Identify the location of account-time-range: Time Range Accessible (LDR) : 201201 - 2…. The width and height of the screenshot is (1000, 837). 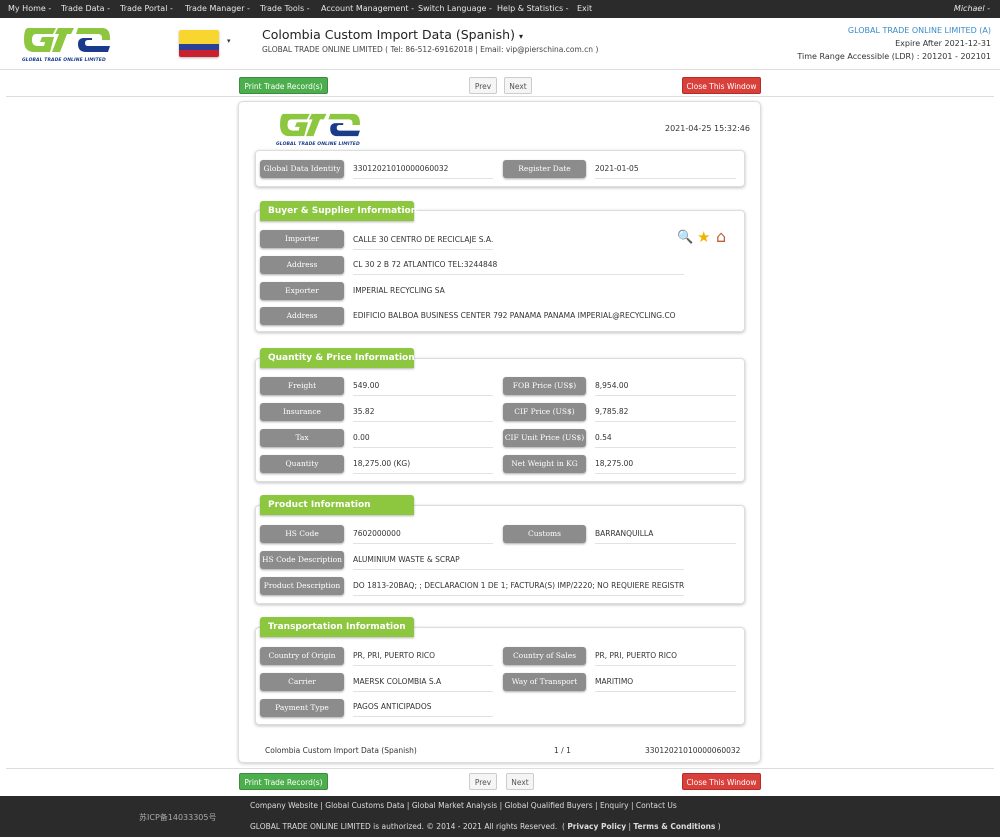
(894, 56).